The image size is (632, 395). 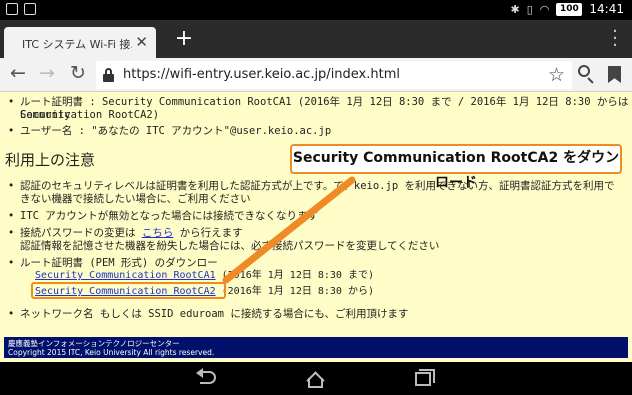 I want to click on clock: 14:41, so click(x=606, y=9).